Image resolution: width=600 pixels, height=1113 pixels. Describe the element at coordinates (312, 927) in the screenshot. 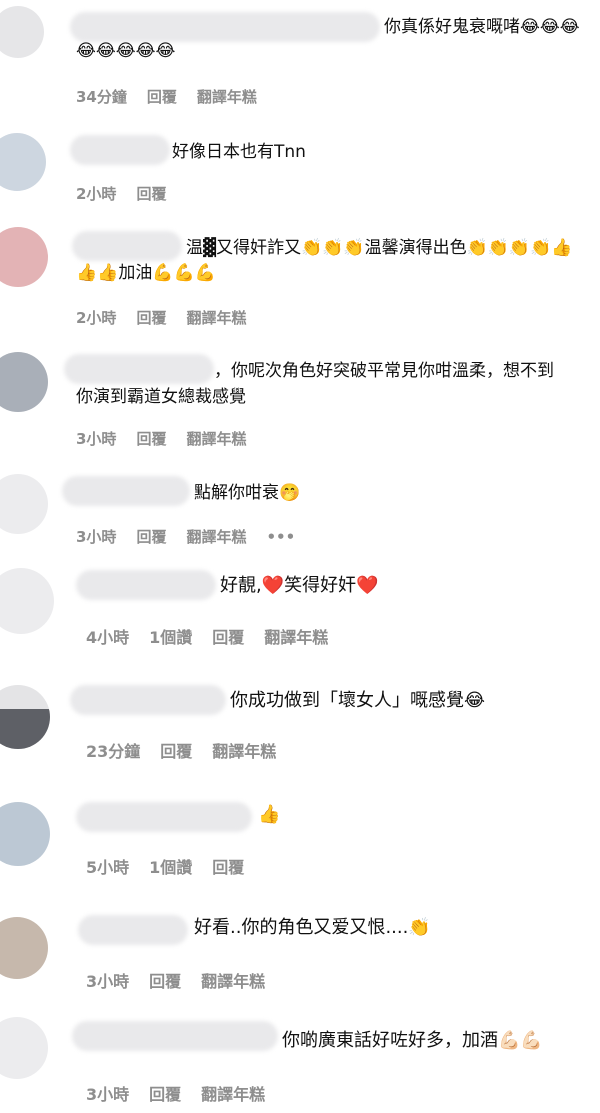

I see `comment-text: 好看..你的角色又爱又恨....👏` at that location.